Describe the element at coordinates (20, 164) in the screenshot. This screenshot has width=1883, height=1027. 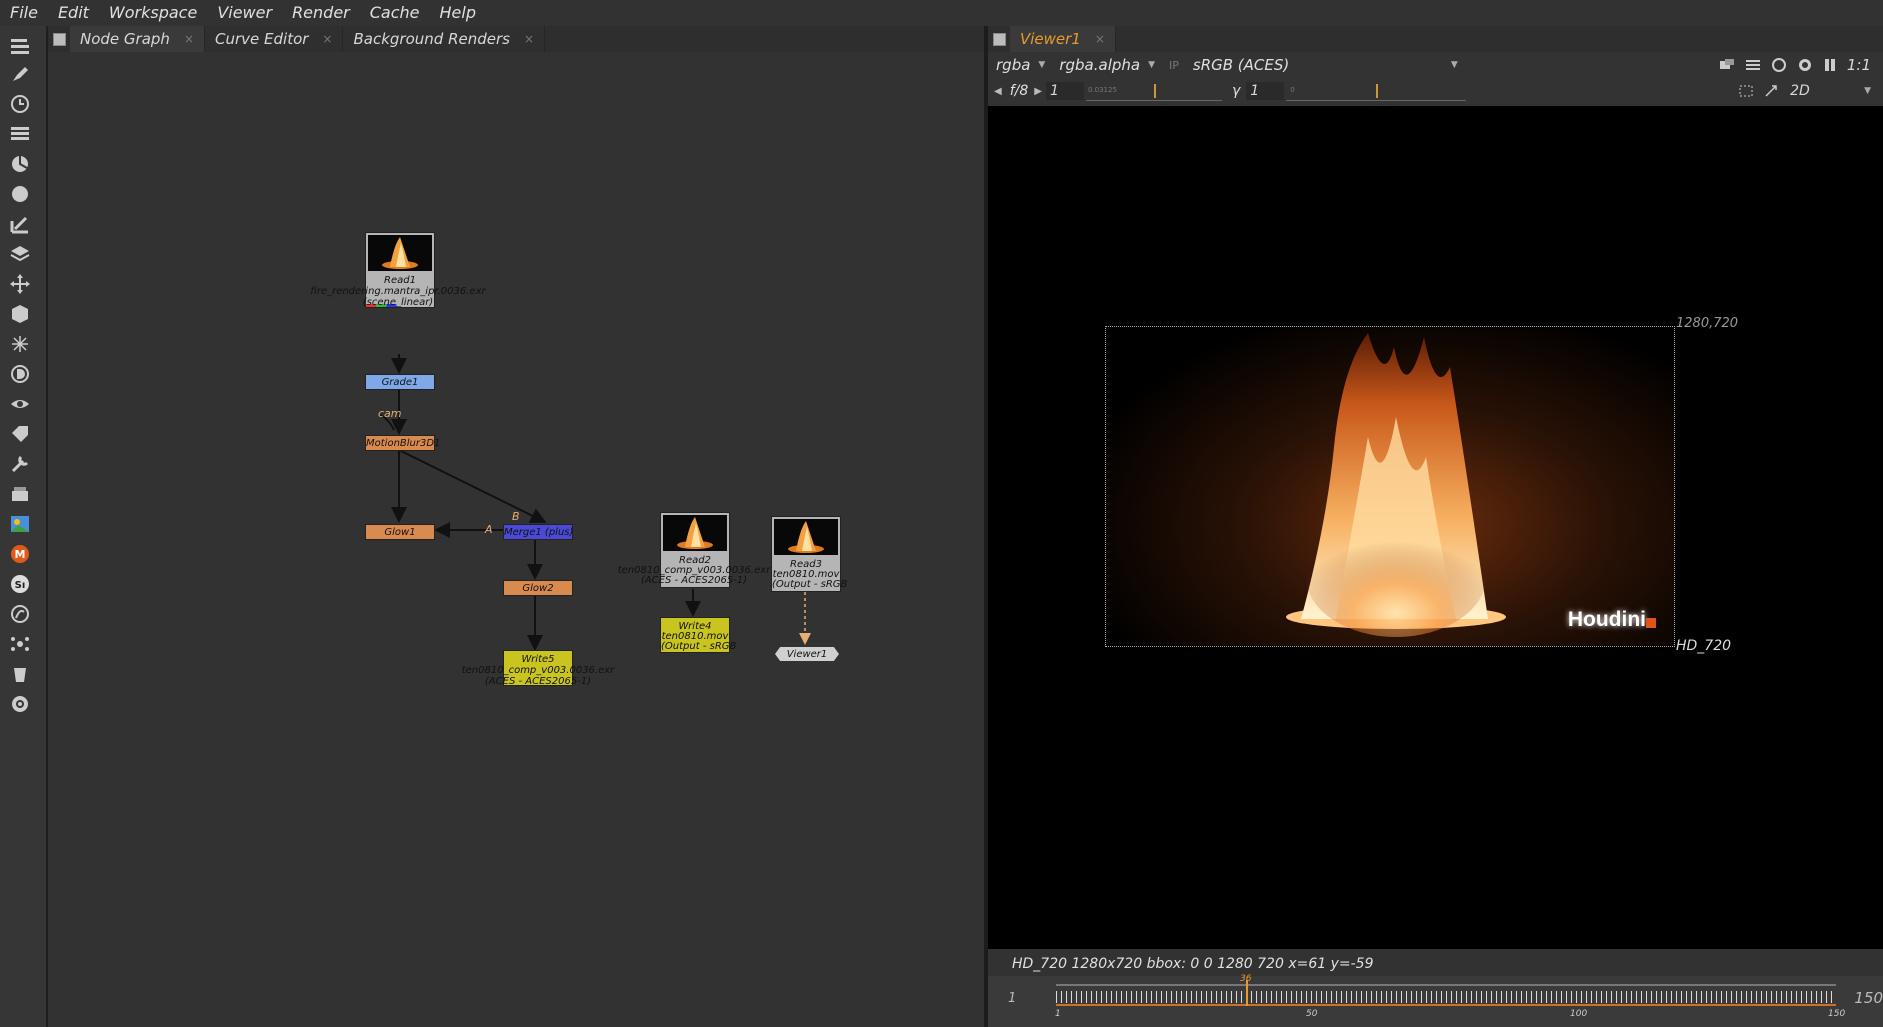
I see `color-icon` at that location.